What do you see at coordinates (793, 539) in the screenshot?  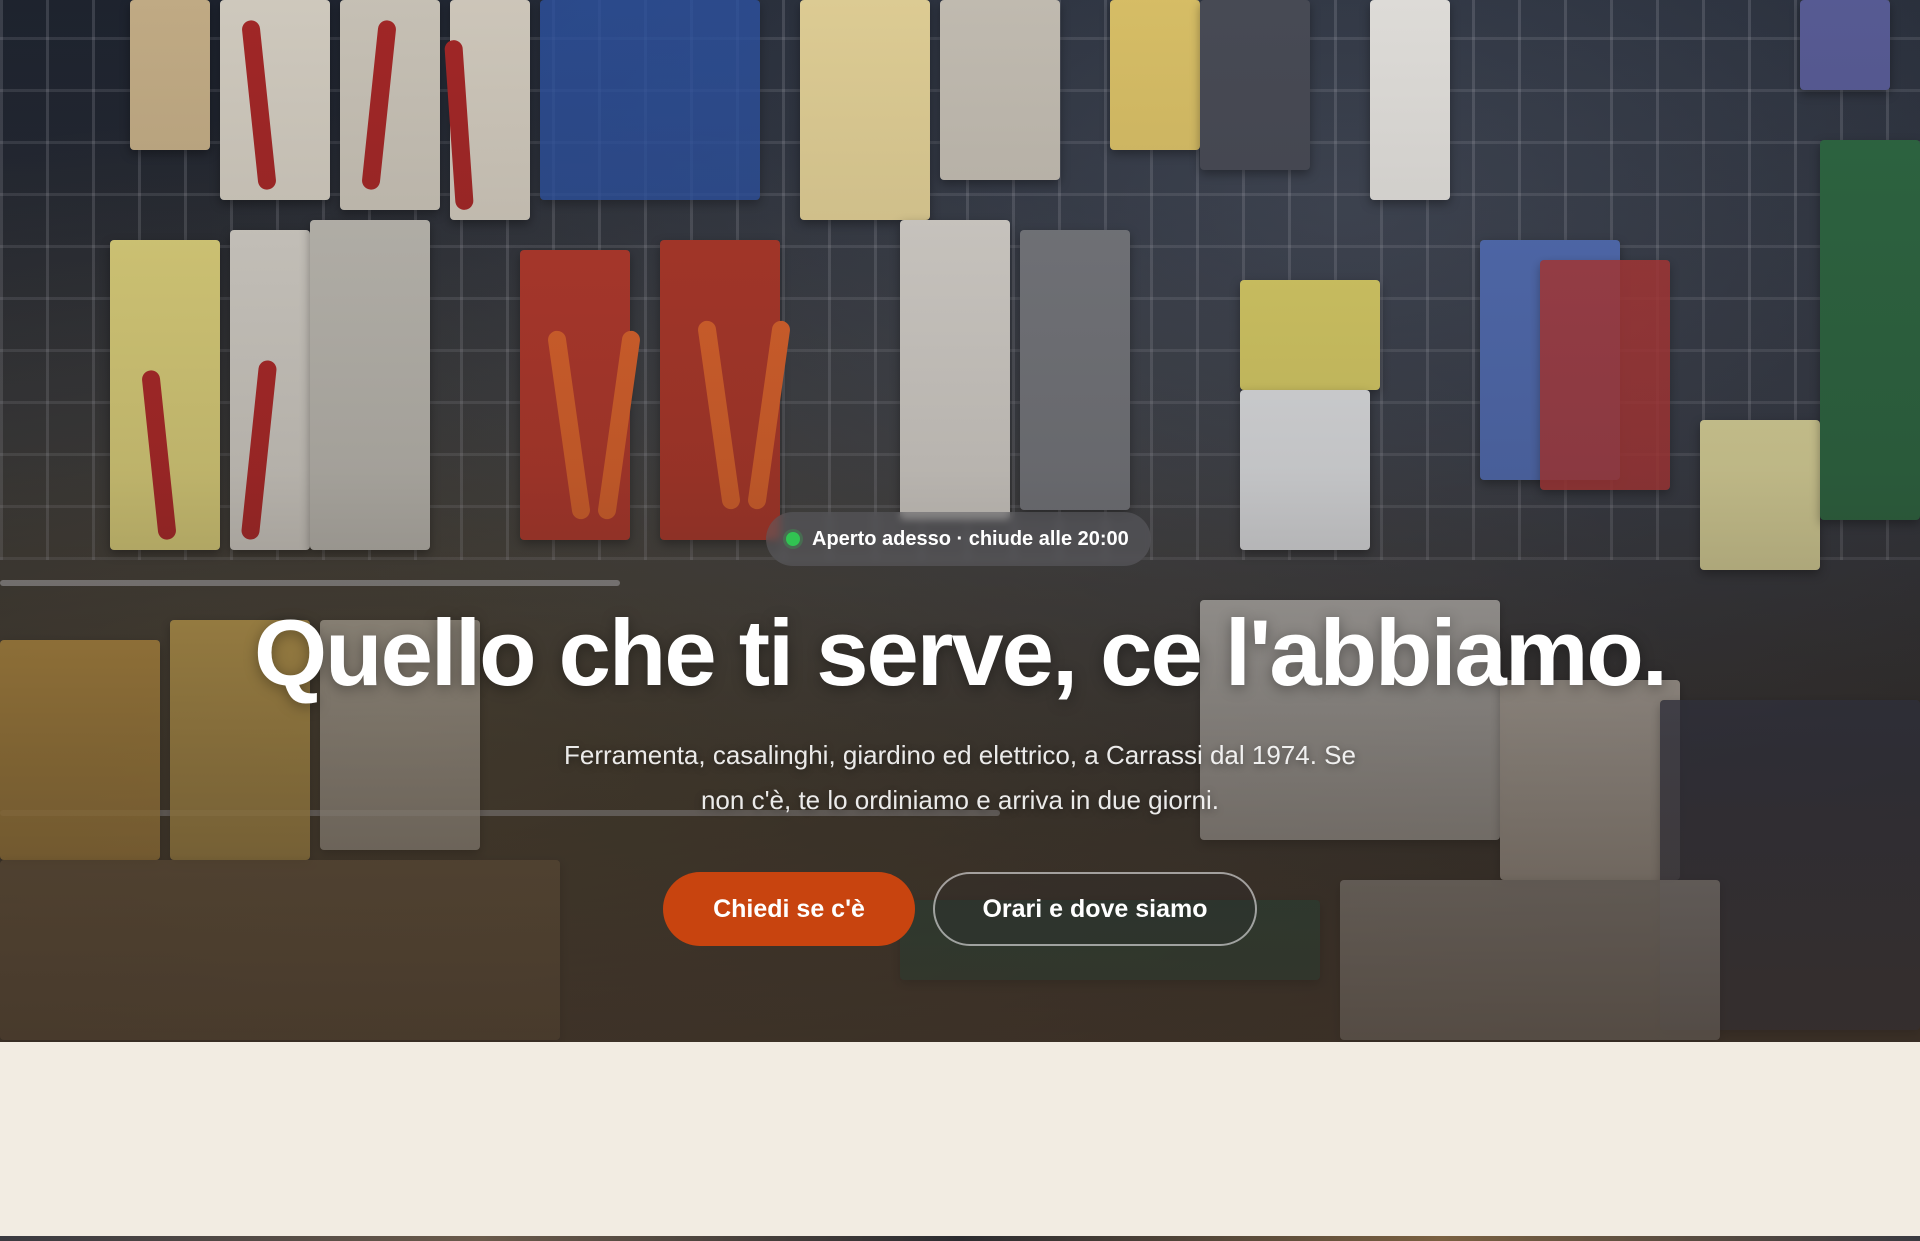 I see `open-status-dot-icon` at bounding box center [793, 539].